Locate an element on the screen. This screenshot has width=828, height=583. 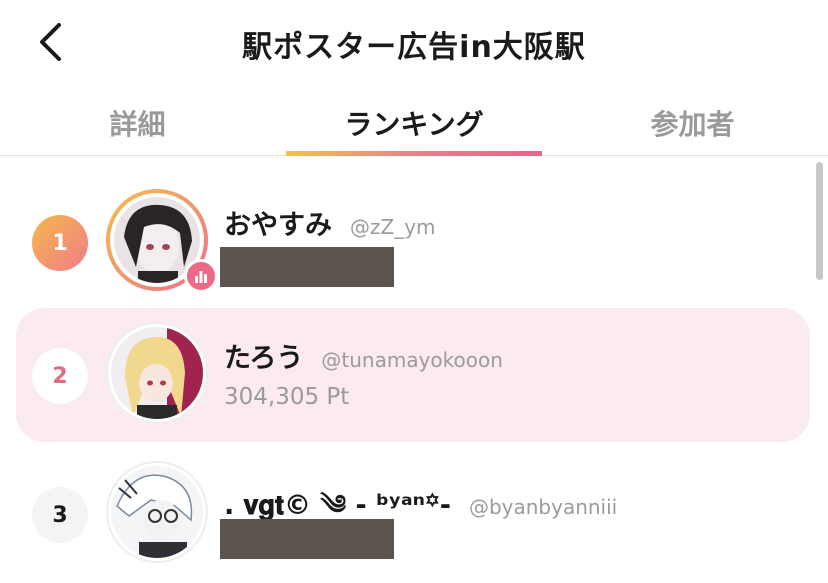
user-name-line: たろう @tunamayokooon is located at coordinates (363, 355).